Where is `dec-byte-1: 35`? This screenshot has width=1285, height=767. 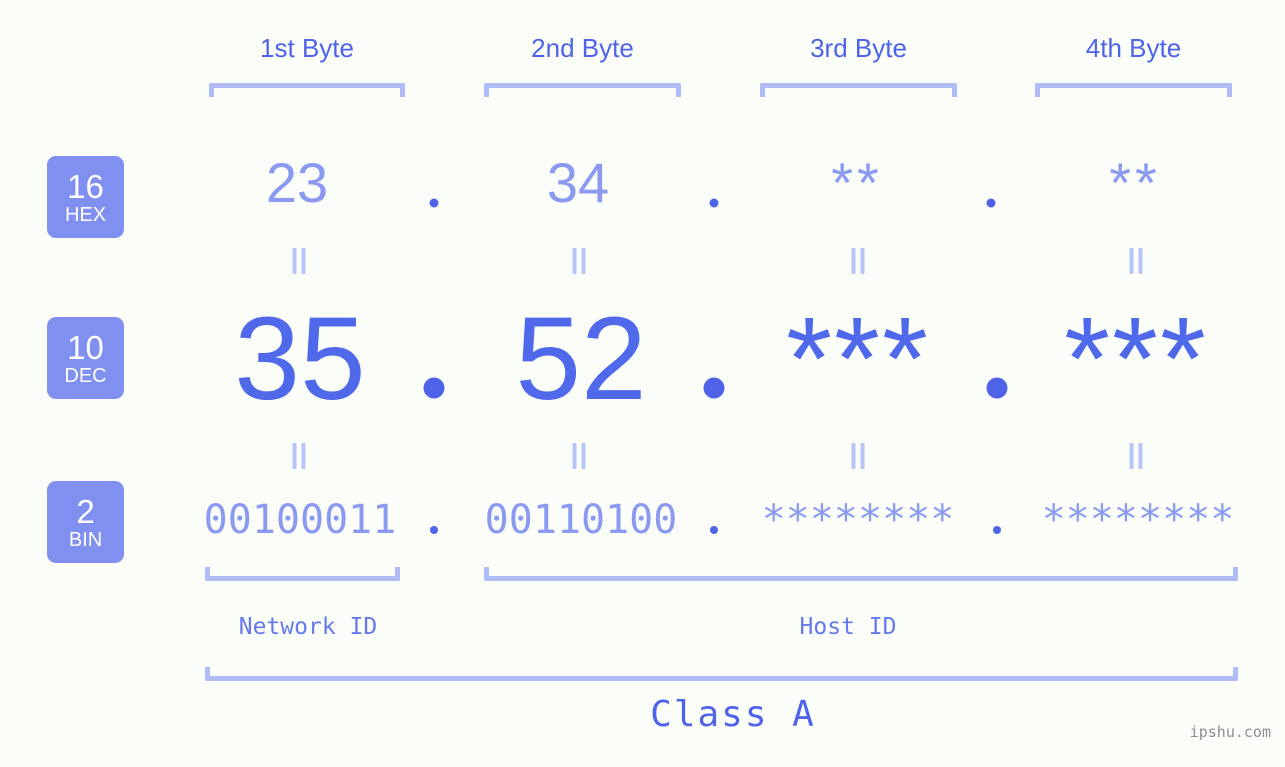
dec-byte-1: 35 is located at coordinates (300, 359).